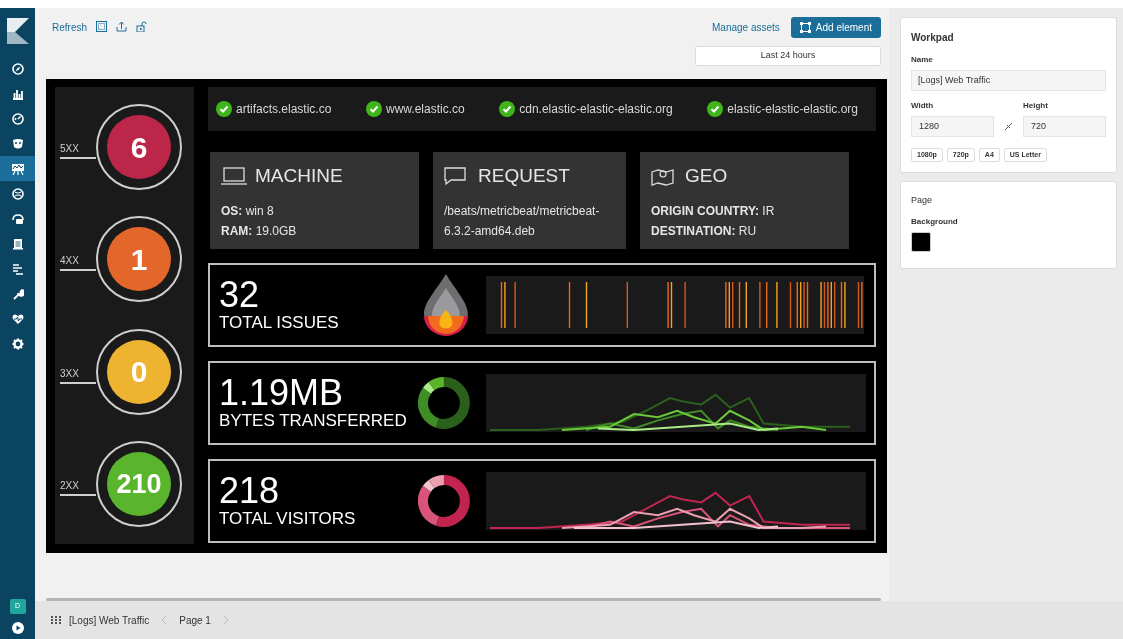 The width and height of the screenshot is (1123, 639). Describe the element at coordinates (279, 323) in the screenshot. I see `metric-label: TOTAL ISSUES` at that location.